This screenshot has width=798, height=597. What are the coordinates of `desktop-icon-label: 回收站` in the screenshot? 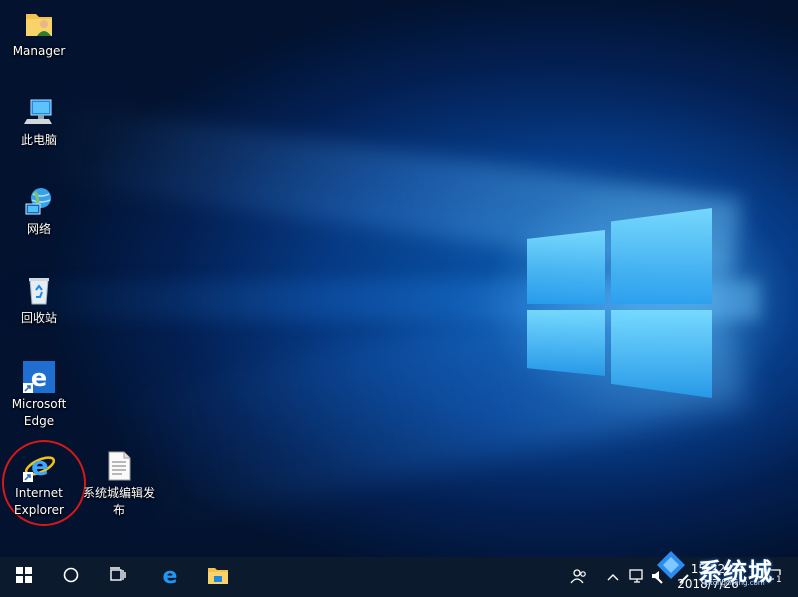 It's located at (38, 318).